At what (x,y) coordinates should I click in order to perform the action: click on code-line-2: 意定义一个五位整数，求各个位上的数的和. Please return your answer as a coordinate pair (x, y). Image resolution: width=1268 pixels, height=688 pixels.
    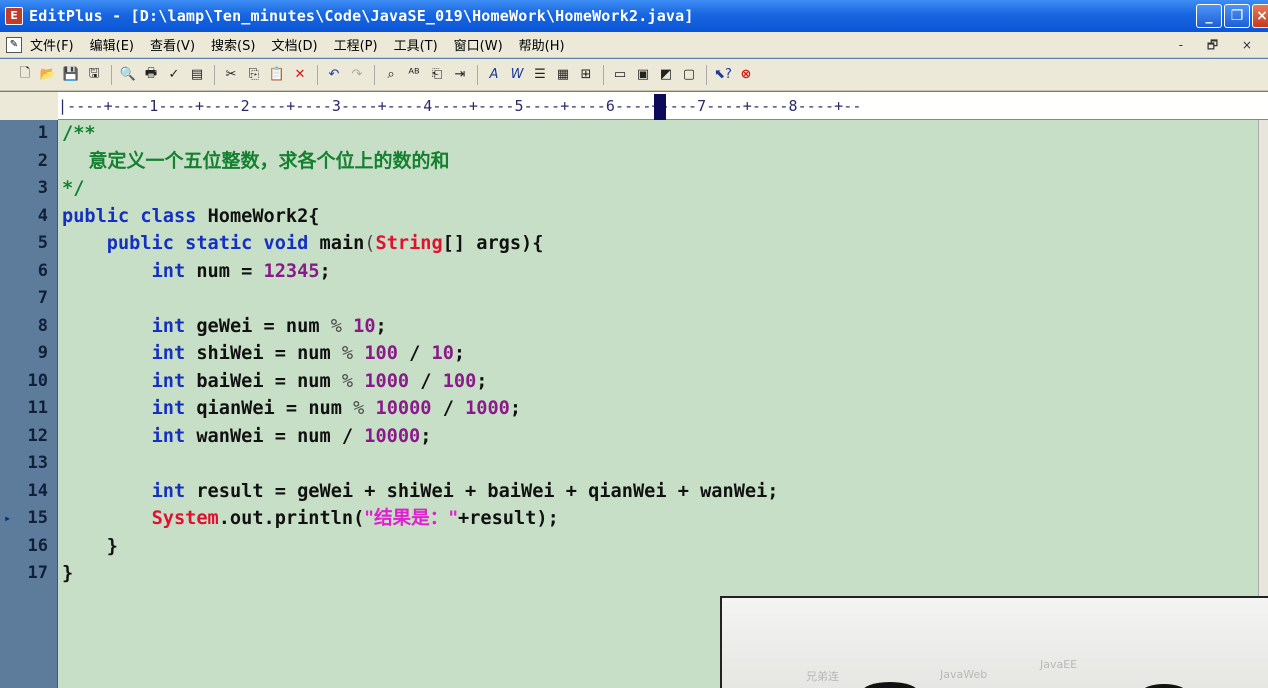
    Looking at the image, I should click on (256, 160).